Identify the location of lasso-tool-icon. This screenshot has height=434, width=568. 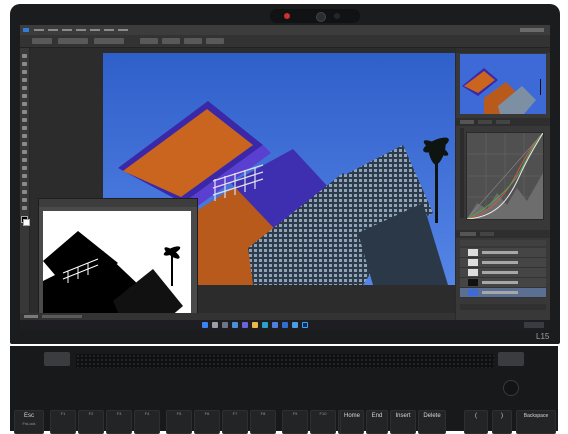
(24, 72).